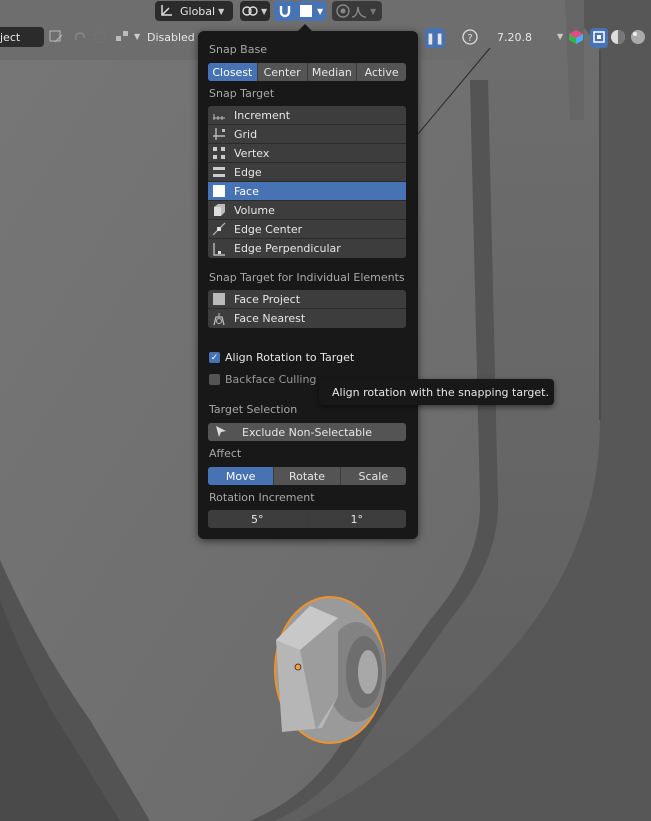 This screenshot has width=651, height=821. I want to click on exclude-label: Exclude Non-Selectable, so click(307, 432).